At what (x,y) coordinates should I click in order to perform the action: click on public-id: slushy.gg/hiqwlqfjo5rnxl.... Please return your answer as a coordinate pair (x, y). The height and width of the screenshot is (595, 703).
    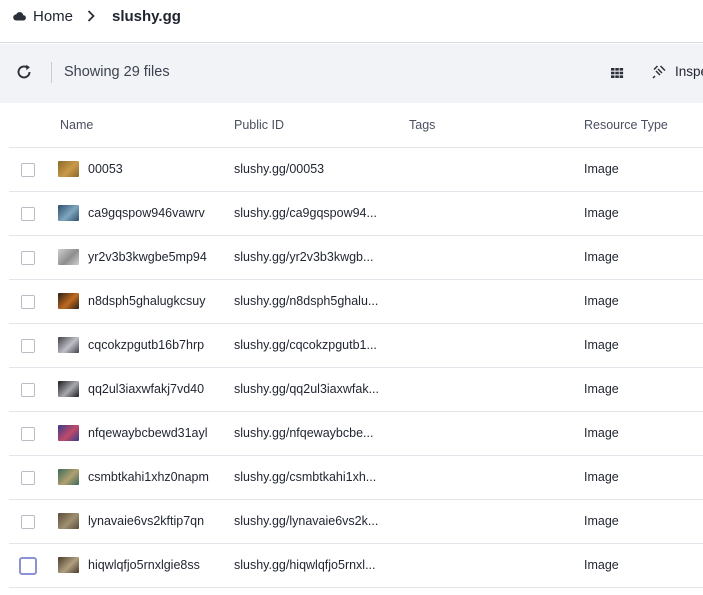
    Looking at the image, I should click on (305, 565).